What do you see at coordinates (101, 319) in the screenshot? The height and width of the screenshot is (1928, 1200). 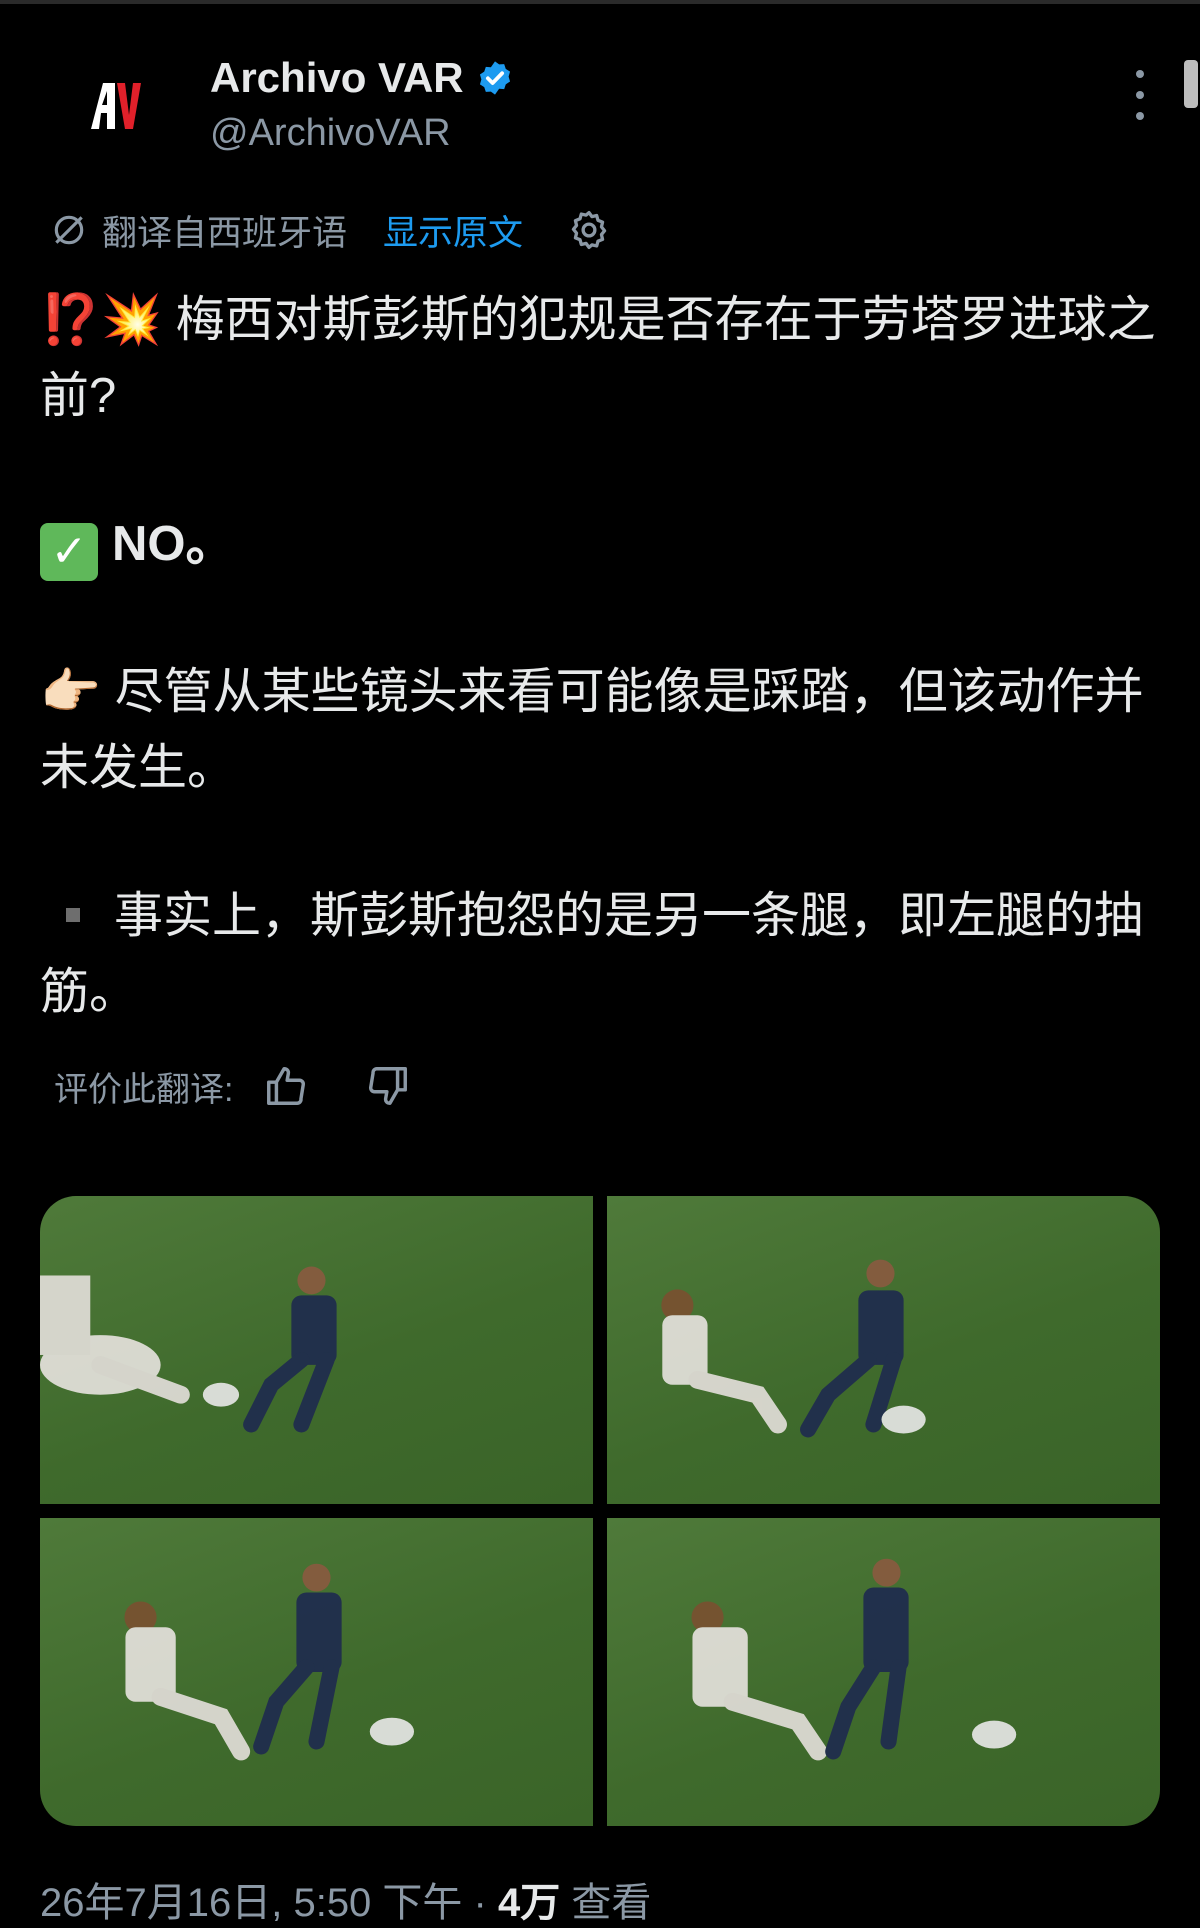 I see `interrobang-collision-emoji: ⁉️💥` at bounding box center [101, 319].